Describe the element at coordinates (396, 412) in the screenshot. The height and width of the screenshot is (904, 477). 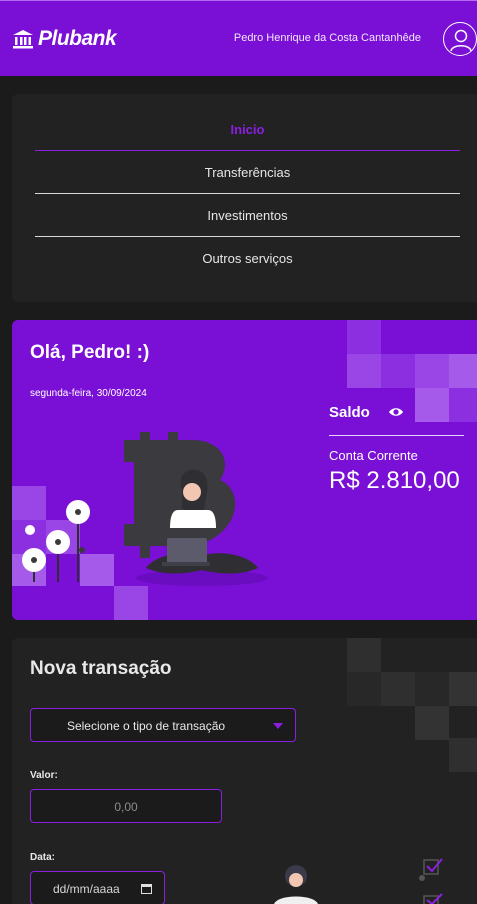
I see `eye-icon` at that location.